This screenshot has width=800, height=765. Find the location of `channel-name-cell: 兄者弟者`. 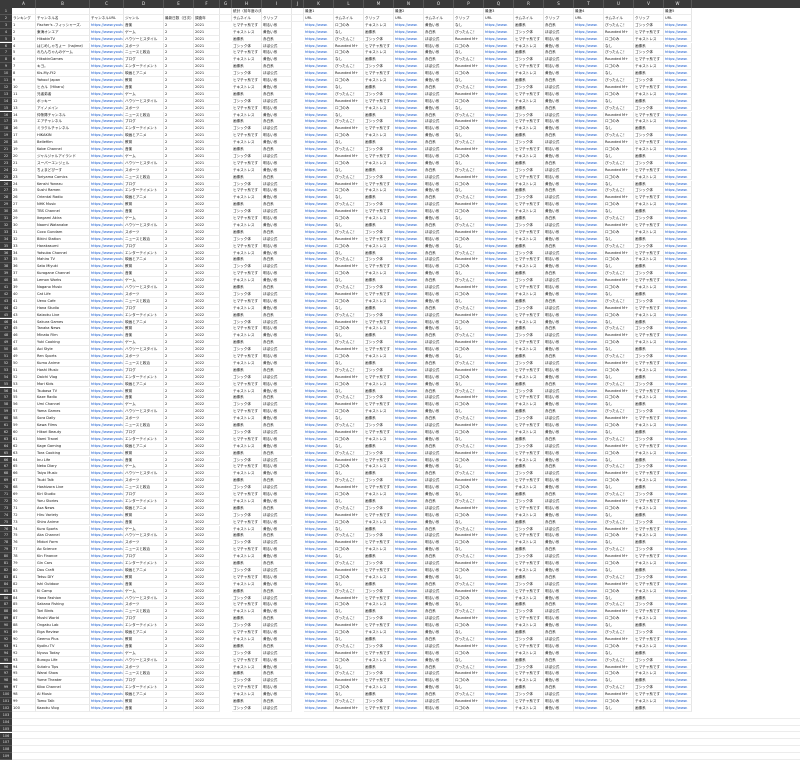

channel-name-cell: 兄者弟者 is located at coordinates (63, 94).